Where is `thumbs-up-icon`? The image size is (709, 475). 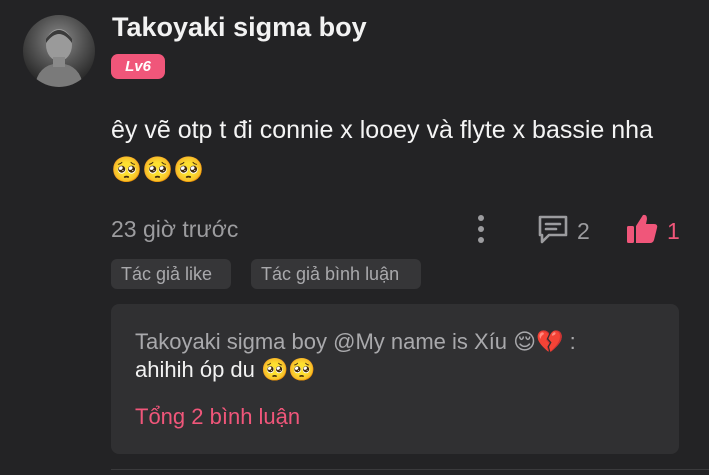 thumbs-up-icon is located at coordinates (642, 229).